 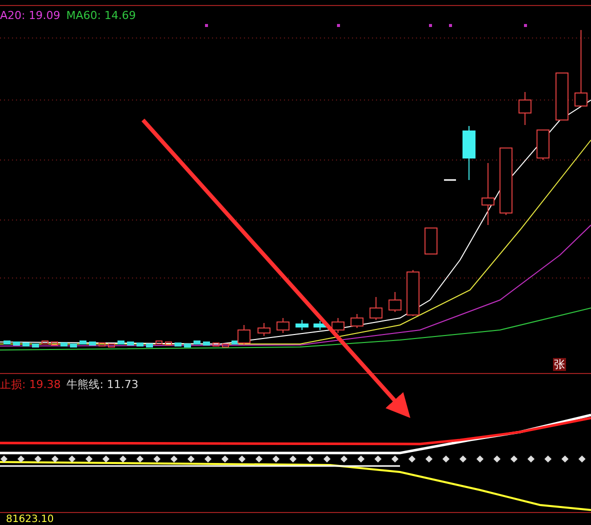 I want to click on indicator-value: A20: 19.09, so click(x=30, y=15).